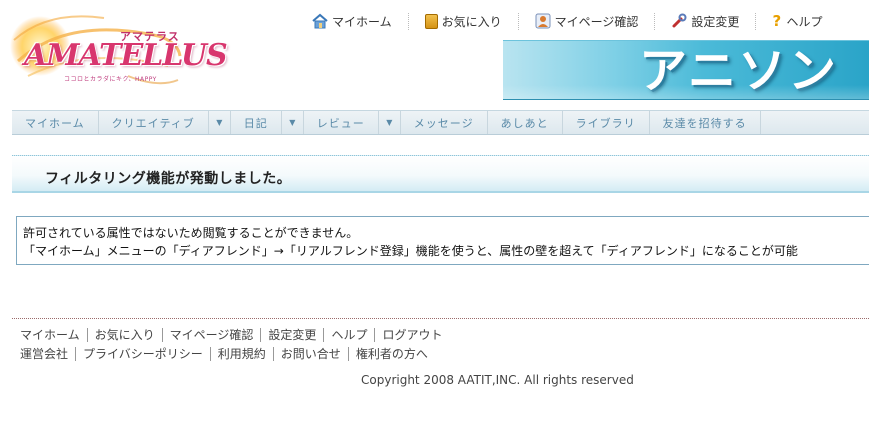 This screenshot has height=424, width=869. I want to click on footer-link-mypage-check: マイページ確認, so click(211, 335).